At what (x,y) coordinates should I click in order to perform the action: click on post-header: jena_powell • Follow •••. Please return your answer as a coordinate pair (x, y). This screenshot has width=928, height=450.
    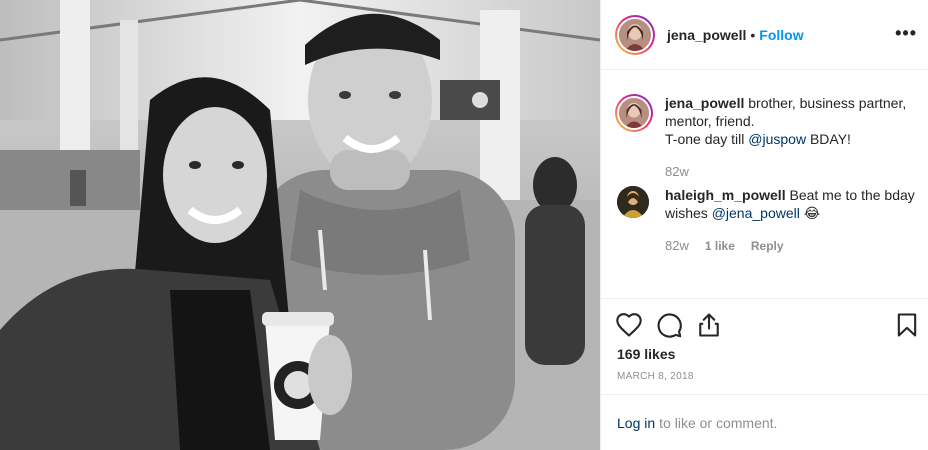
    Looking at the image, I should click on (764, 35).